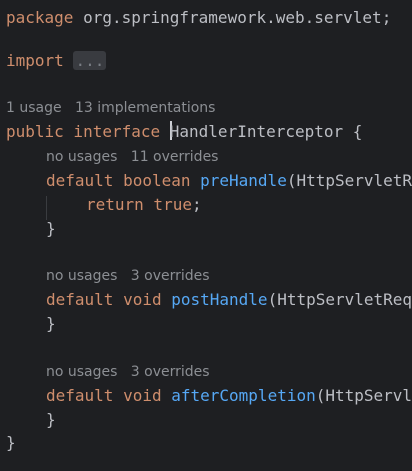 The width and height of the screenshot is (412, 471). What do you see at coordinates (115, 204) in the screenshot?
I see `return-keyword: return` at bounding box center [115, 204].